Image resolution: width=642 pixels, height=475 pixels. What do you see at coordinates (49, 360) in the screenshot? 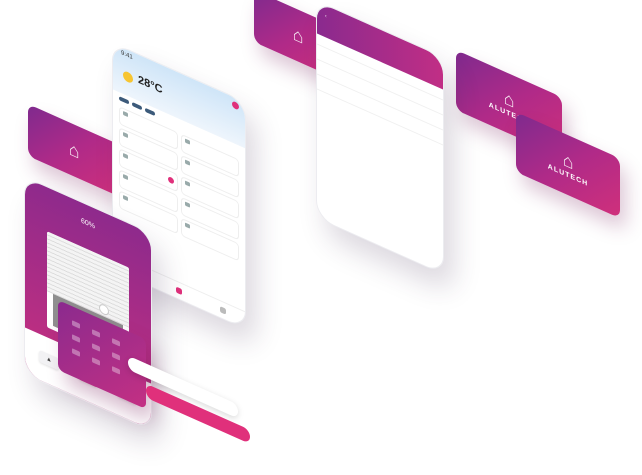
I see `up-button: ▲` at bounding box center [49, 360].